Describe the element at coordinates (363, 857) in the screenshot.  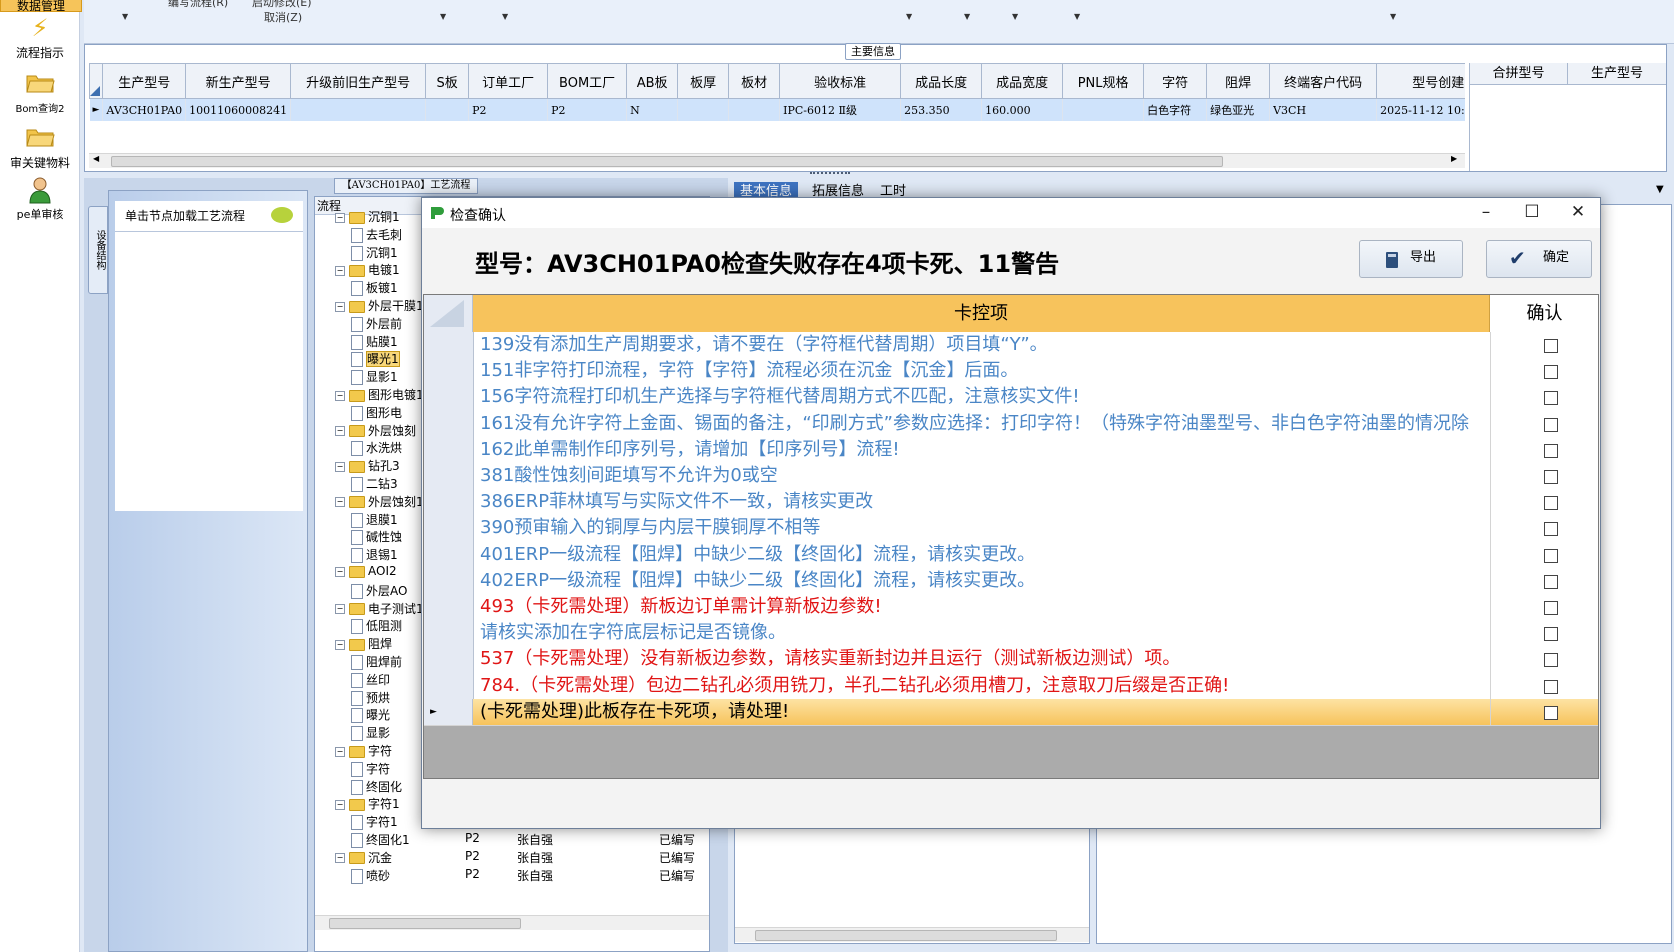
I see `tree-group-node: − 沉金` at that location.